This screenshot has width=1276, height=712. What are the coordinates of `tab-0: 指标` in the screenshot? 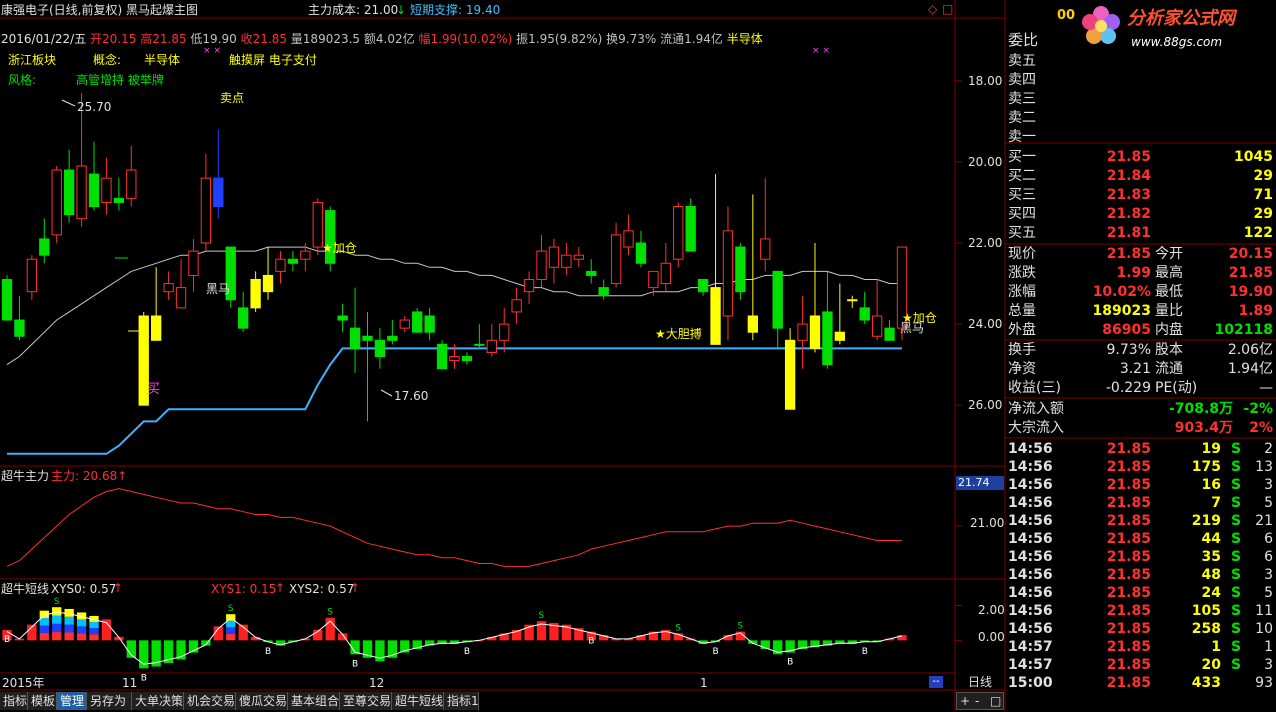 It's located at (14, 701).